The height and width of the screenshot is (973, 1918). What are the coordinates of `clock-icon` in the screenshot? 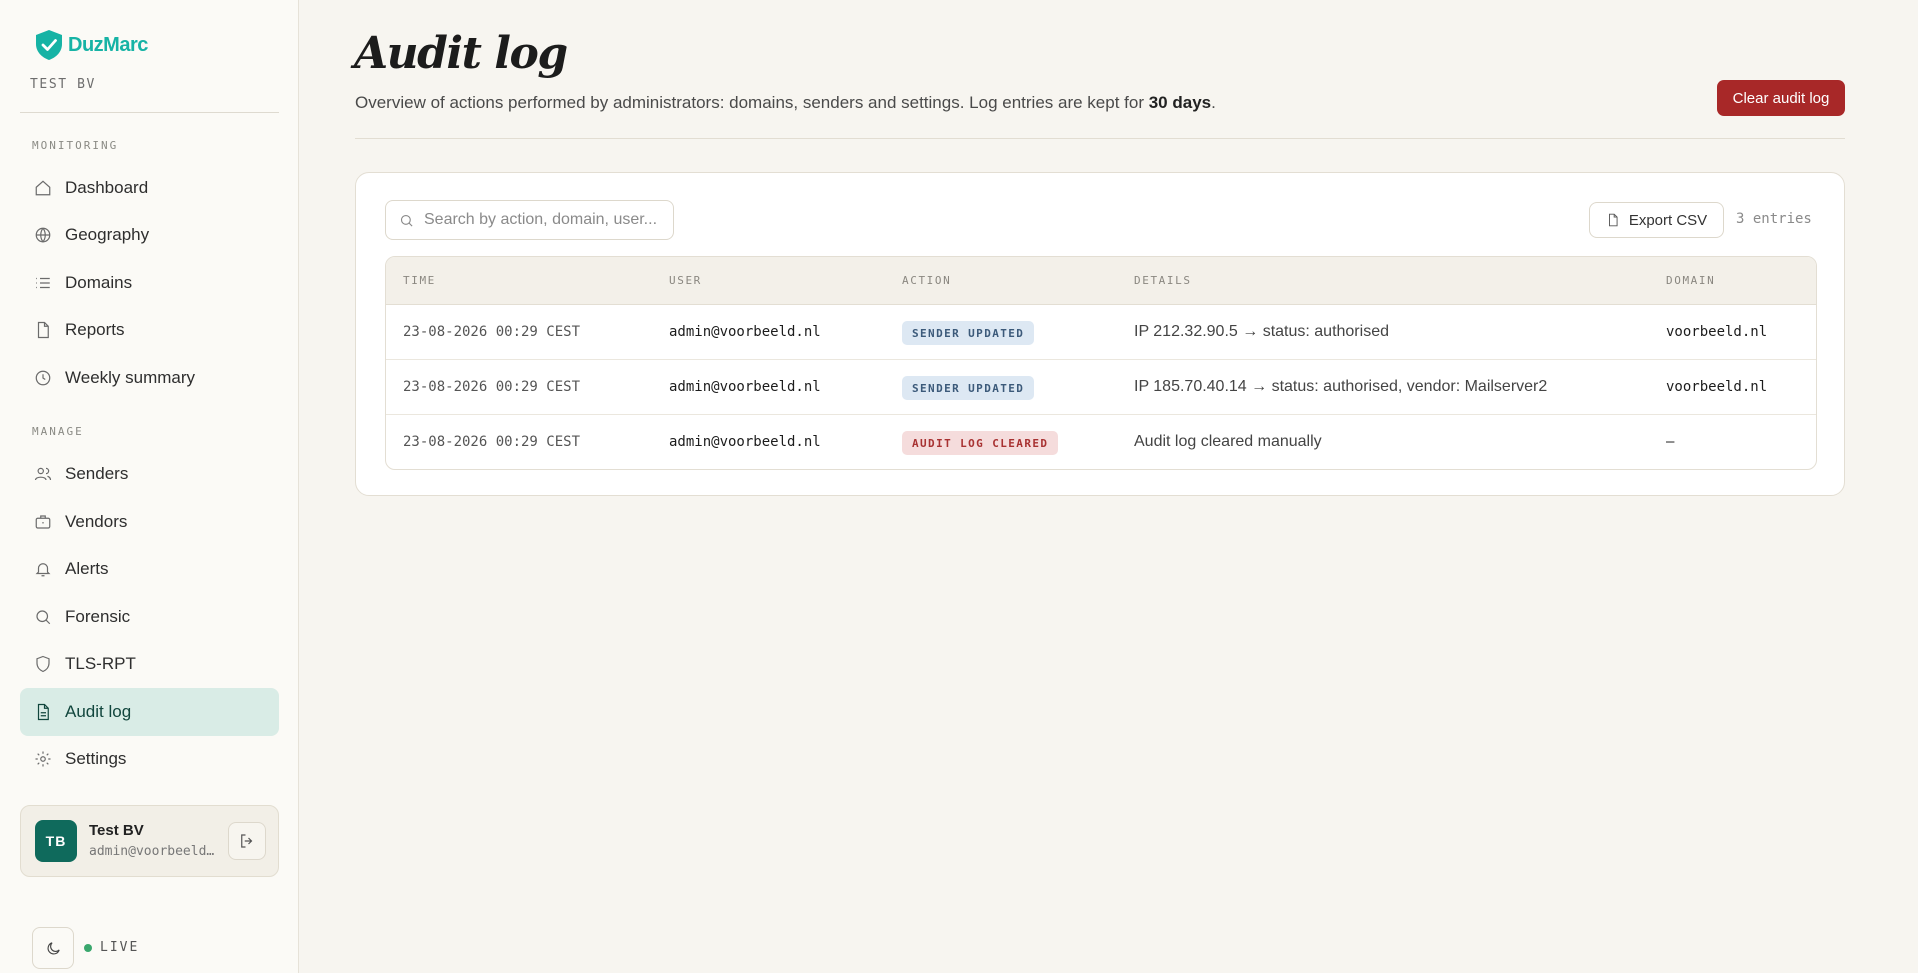 It's located at (43, 378).